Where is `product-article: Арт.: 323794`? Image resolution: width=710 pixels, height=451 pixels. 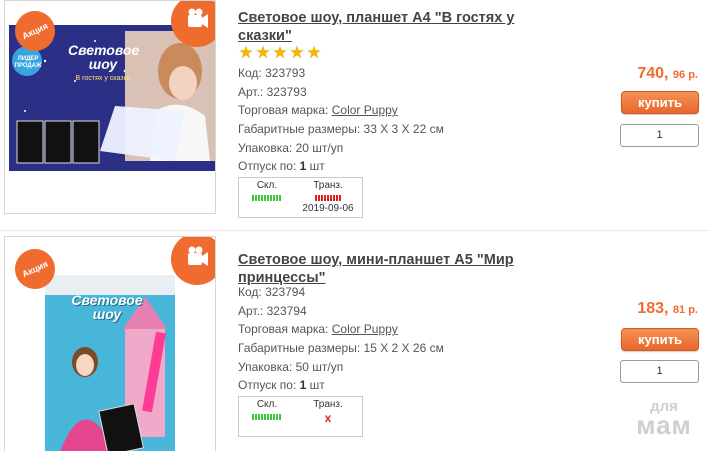
product-article: Арт.: 323794 is located at coordinates (272, 310).